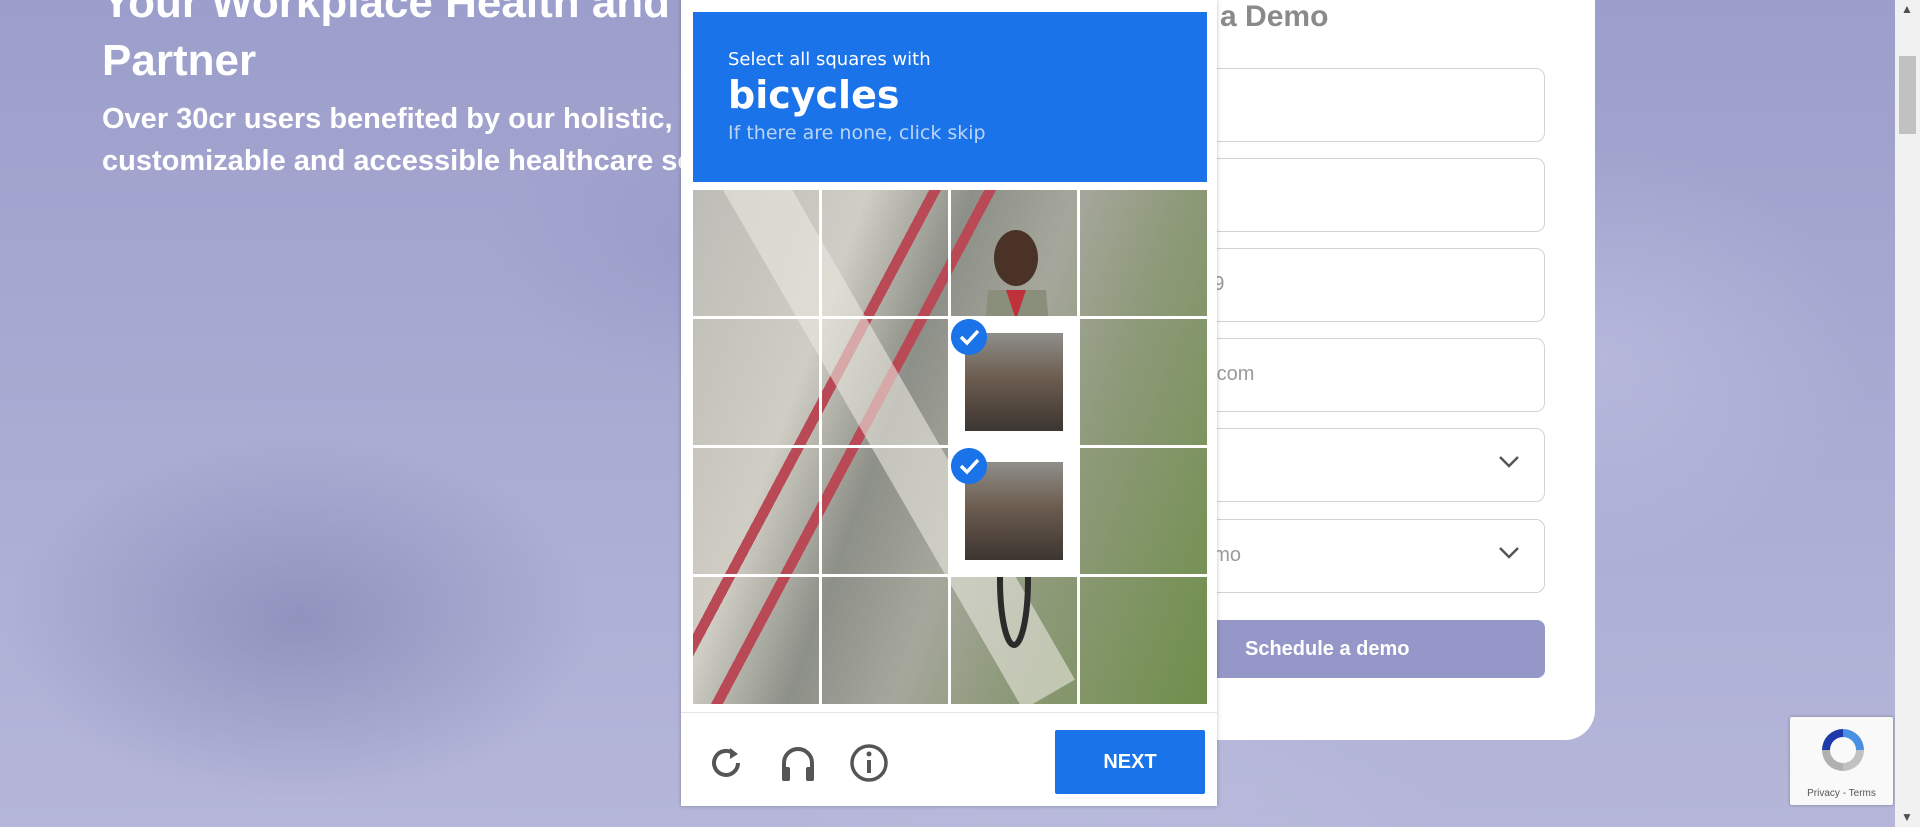 This screenshot has height=827, width=1920. What do you see at coordinates (1843, 750) in the screenshot?
I see `recaptcha-logo-icon` at bounding box center [1843, 750].